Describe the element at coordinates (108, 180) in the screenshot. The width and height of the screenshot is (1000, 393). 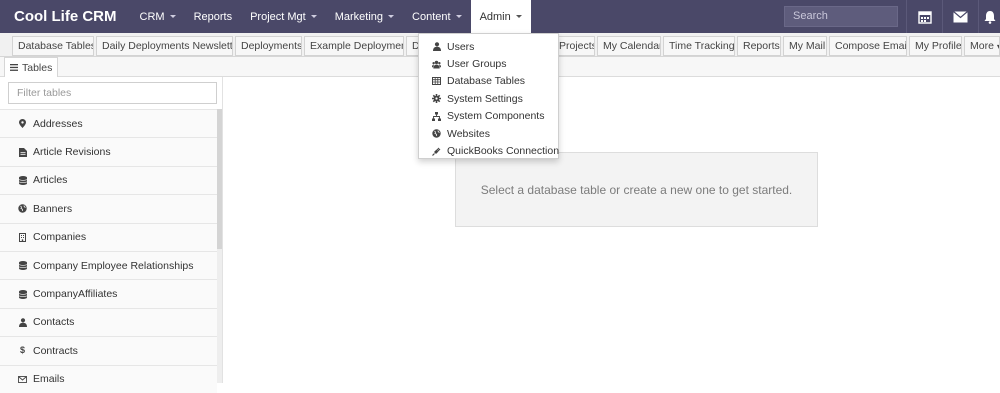
I see `table-item-articles: Articles` at that location.